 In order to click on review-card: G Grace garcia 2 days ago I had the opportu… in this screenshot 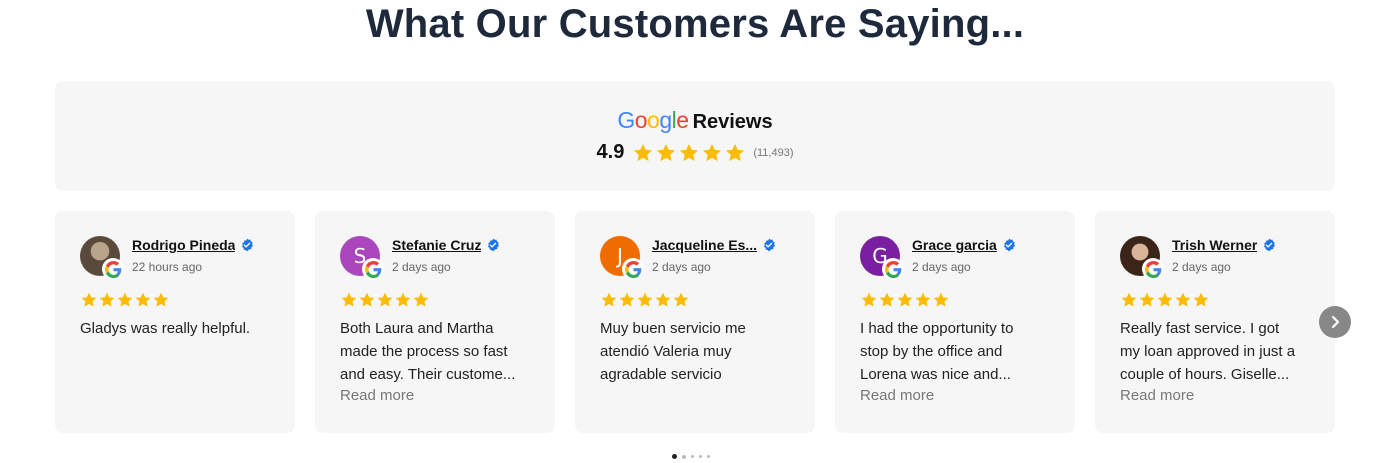, I will do `click(955, 322)`.